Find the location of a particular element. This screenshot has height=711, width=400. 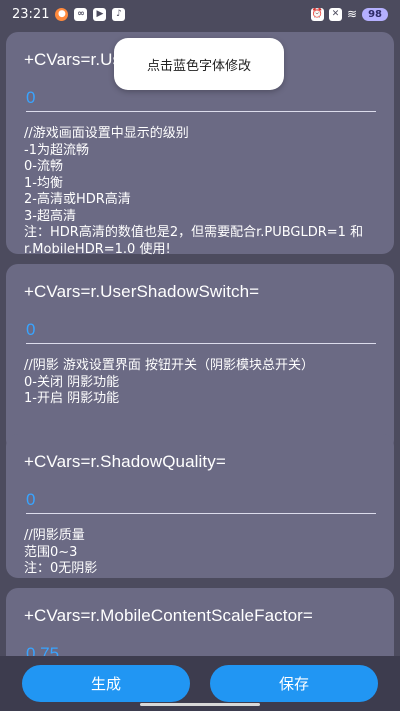

battery-indicator: 98 is located at coordinates (375, 14).